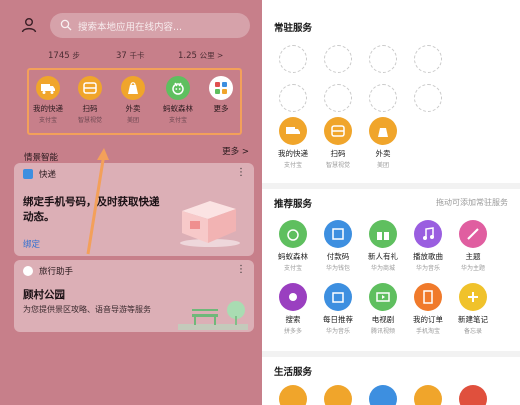 This screenshot has height=405, width=520. I want to click on user-avatar-icon, so click(29, 25).